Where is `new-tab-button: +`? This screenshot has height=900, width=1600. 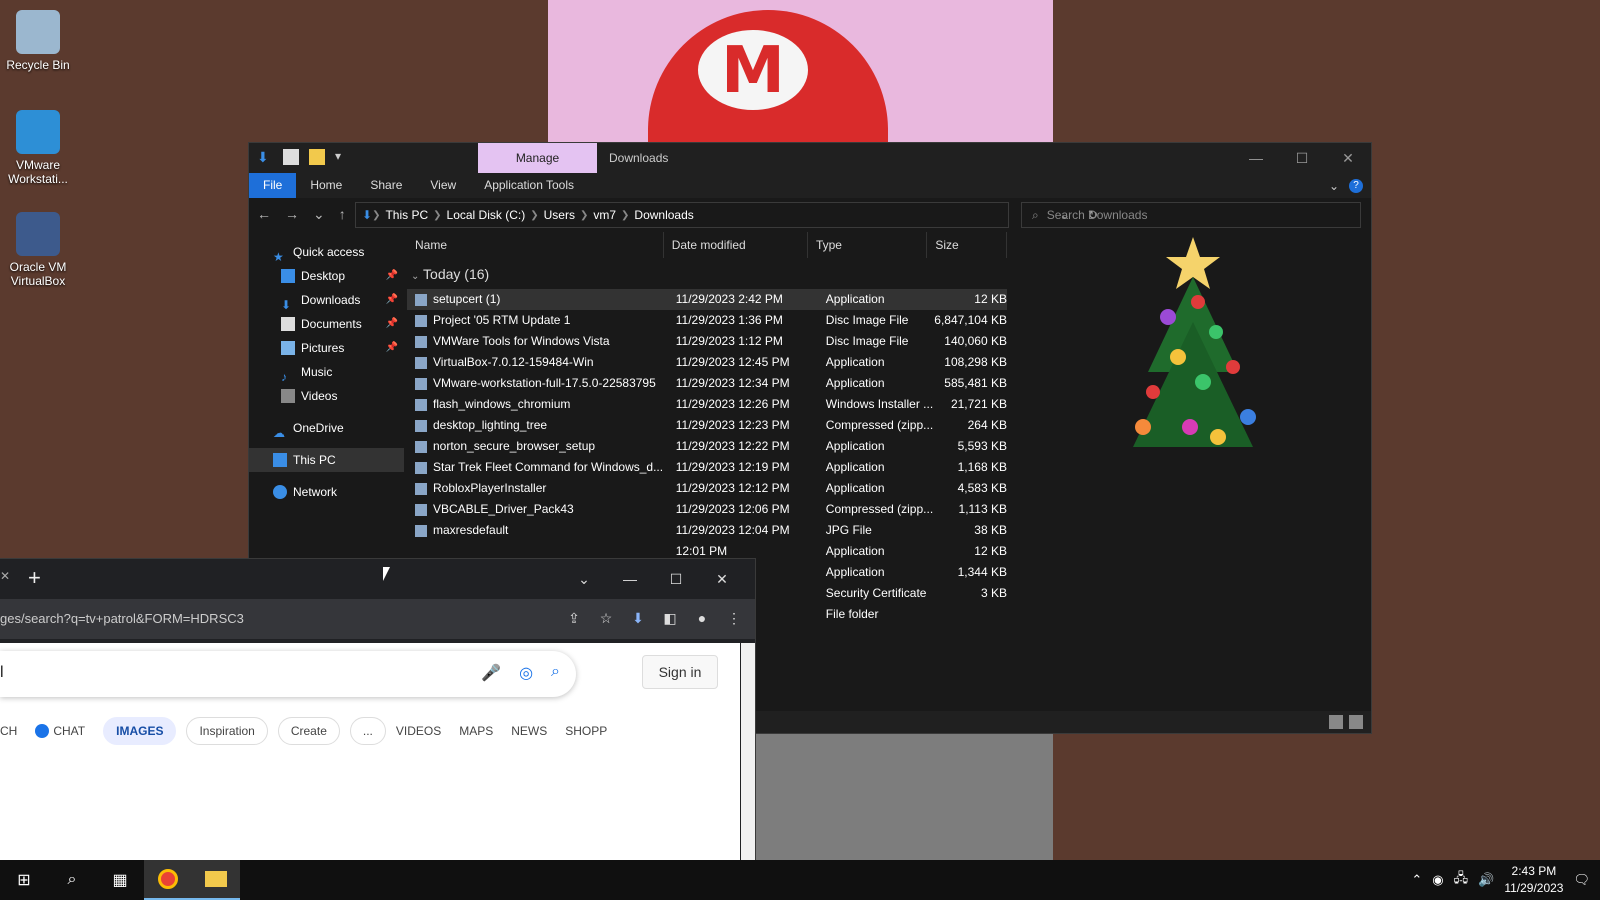
new-tab-button: + is located at coordinates (34, 578).